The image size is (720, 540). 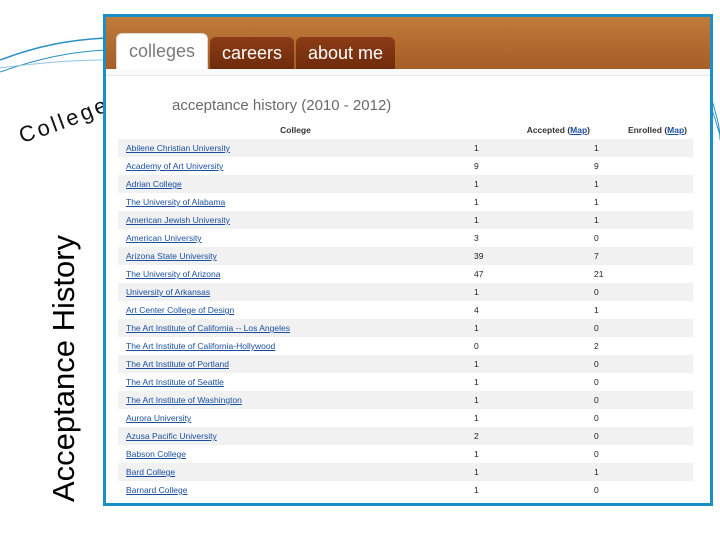 I want to click on table-row: The Art Institute of Seattle 1 0, so click(x=405, y=382).